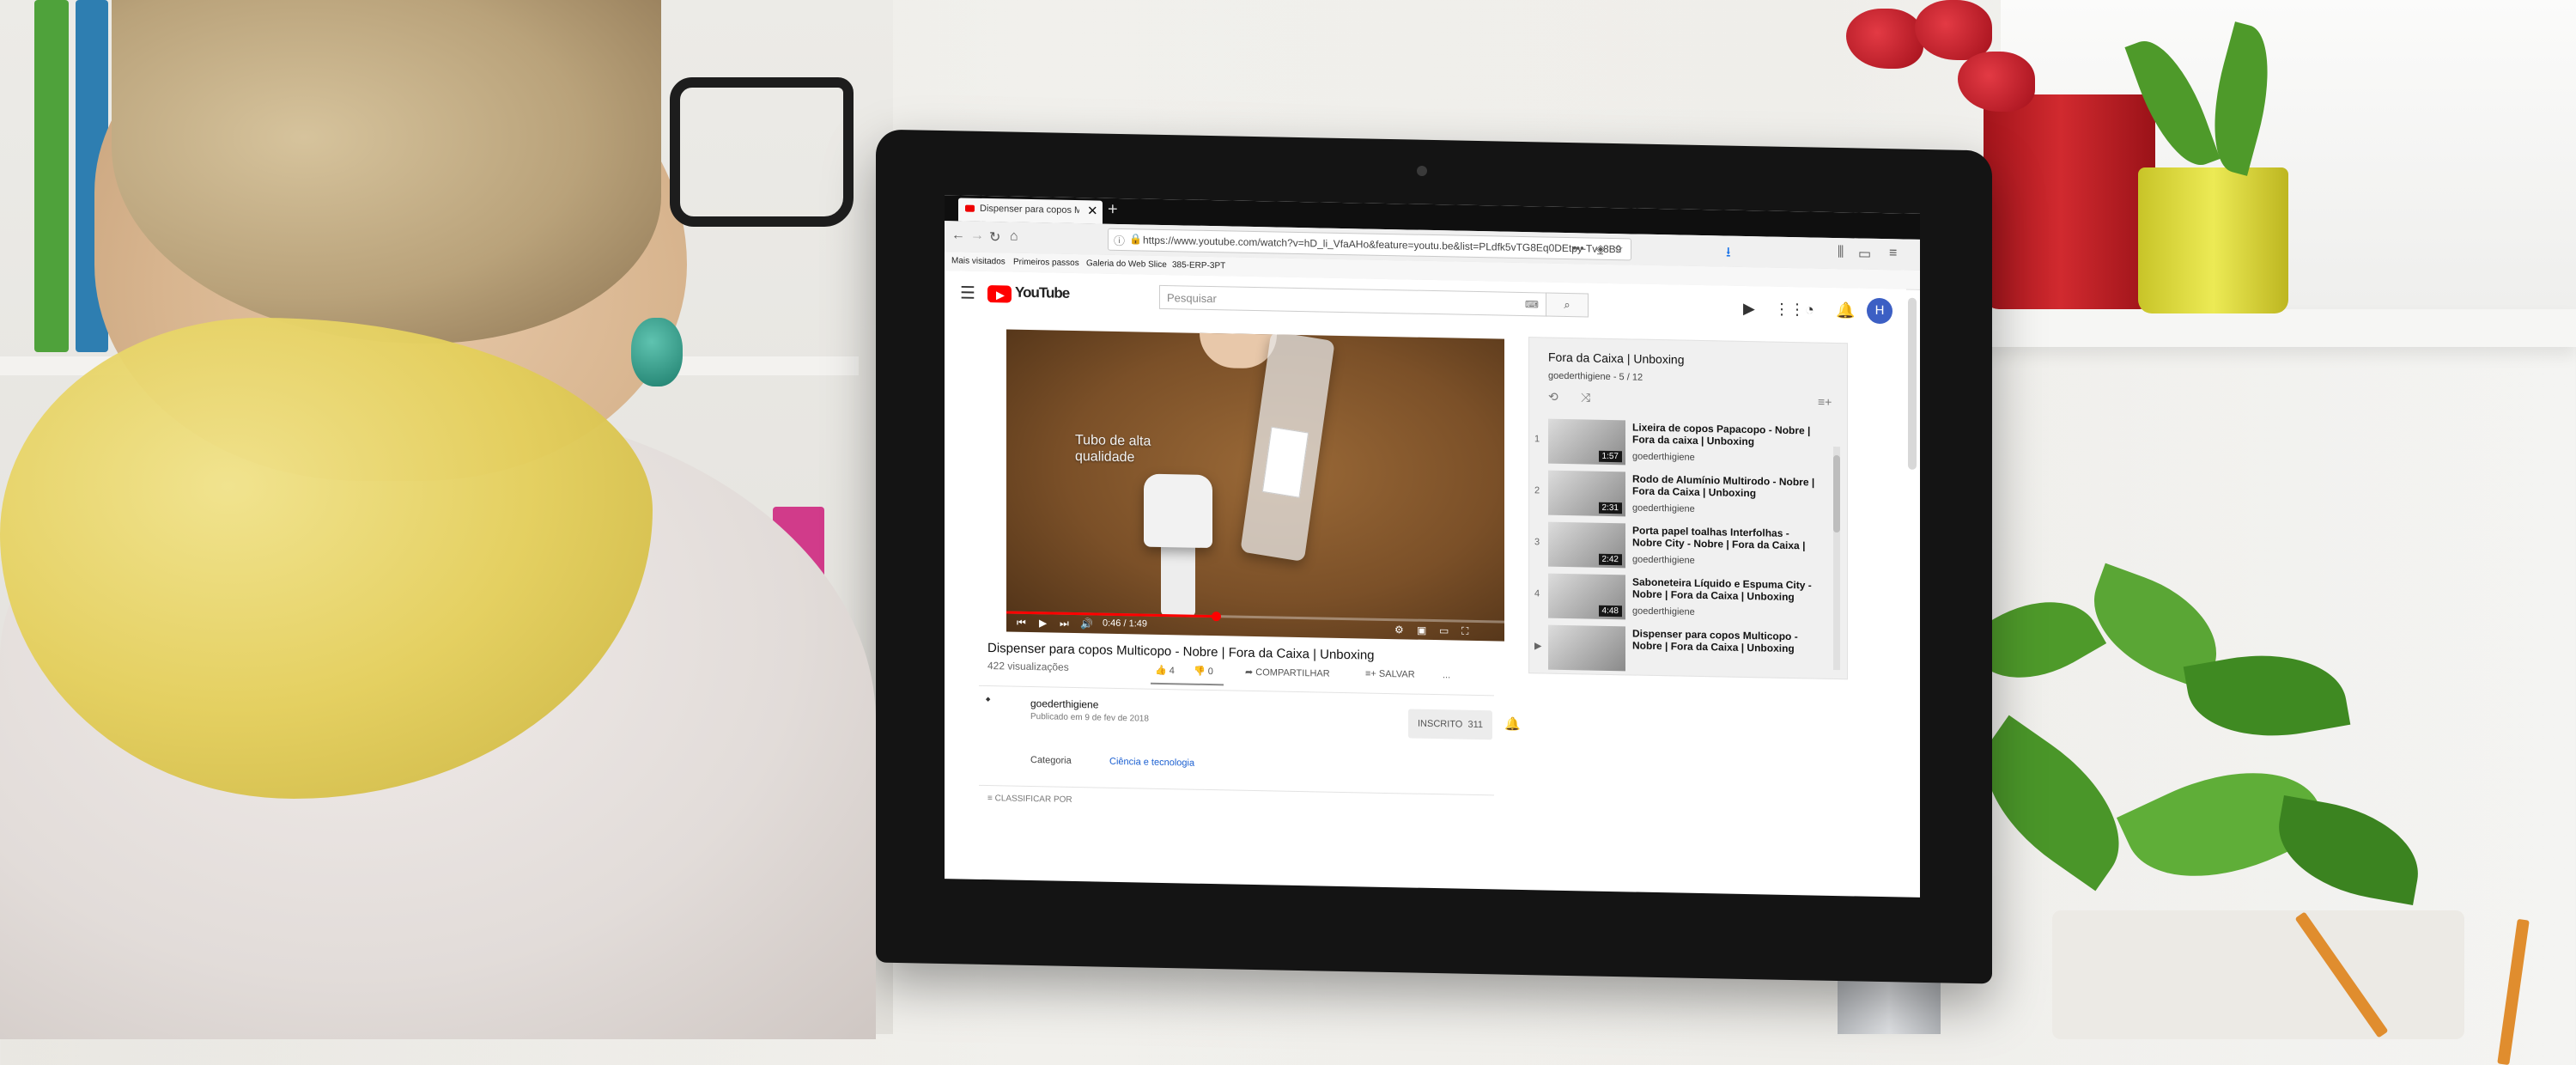  I want to click on reload-icon: ↻, so click(995, 237).